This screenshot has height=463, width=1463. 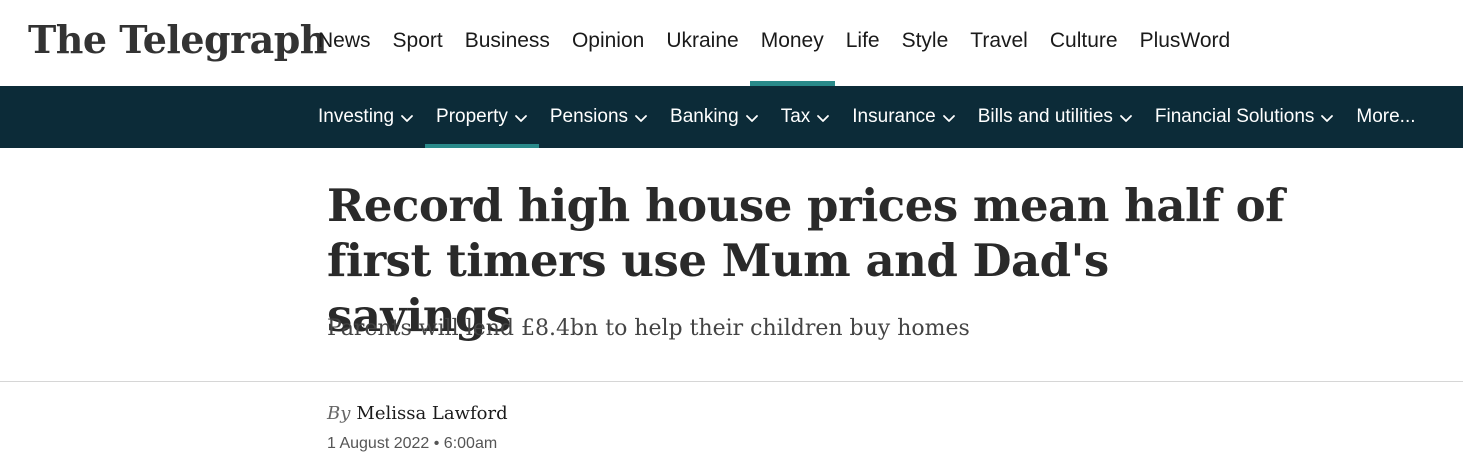 I want to click on subnav-item-pensions: Pensions, so click(x=599, y=117).